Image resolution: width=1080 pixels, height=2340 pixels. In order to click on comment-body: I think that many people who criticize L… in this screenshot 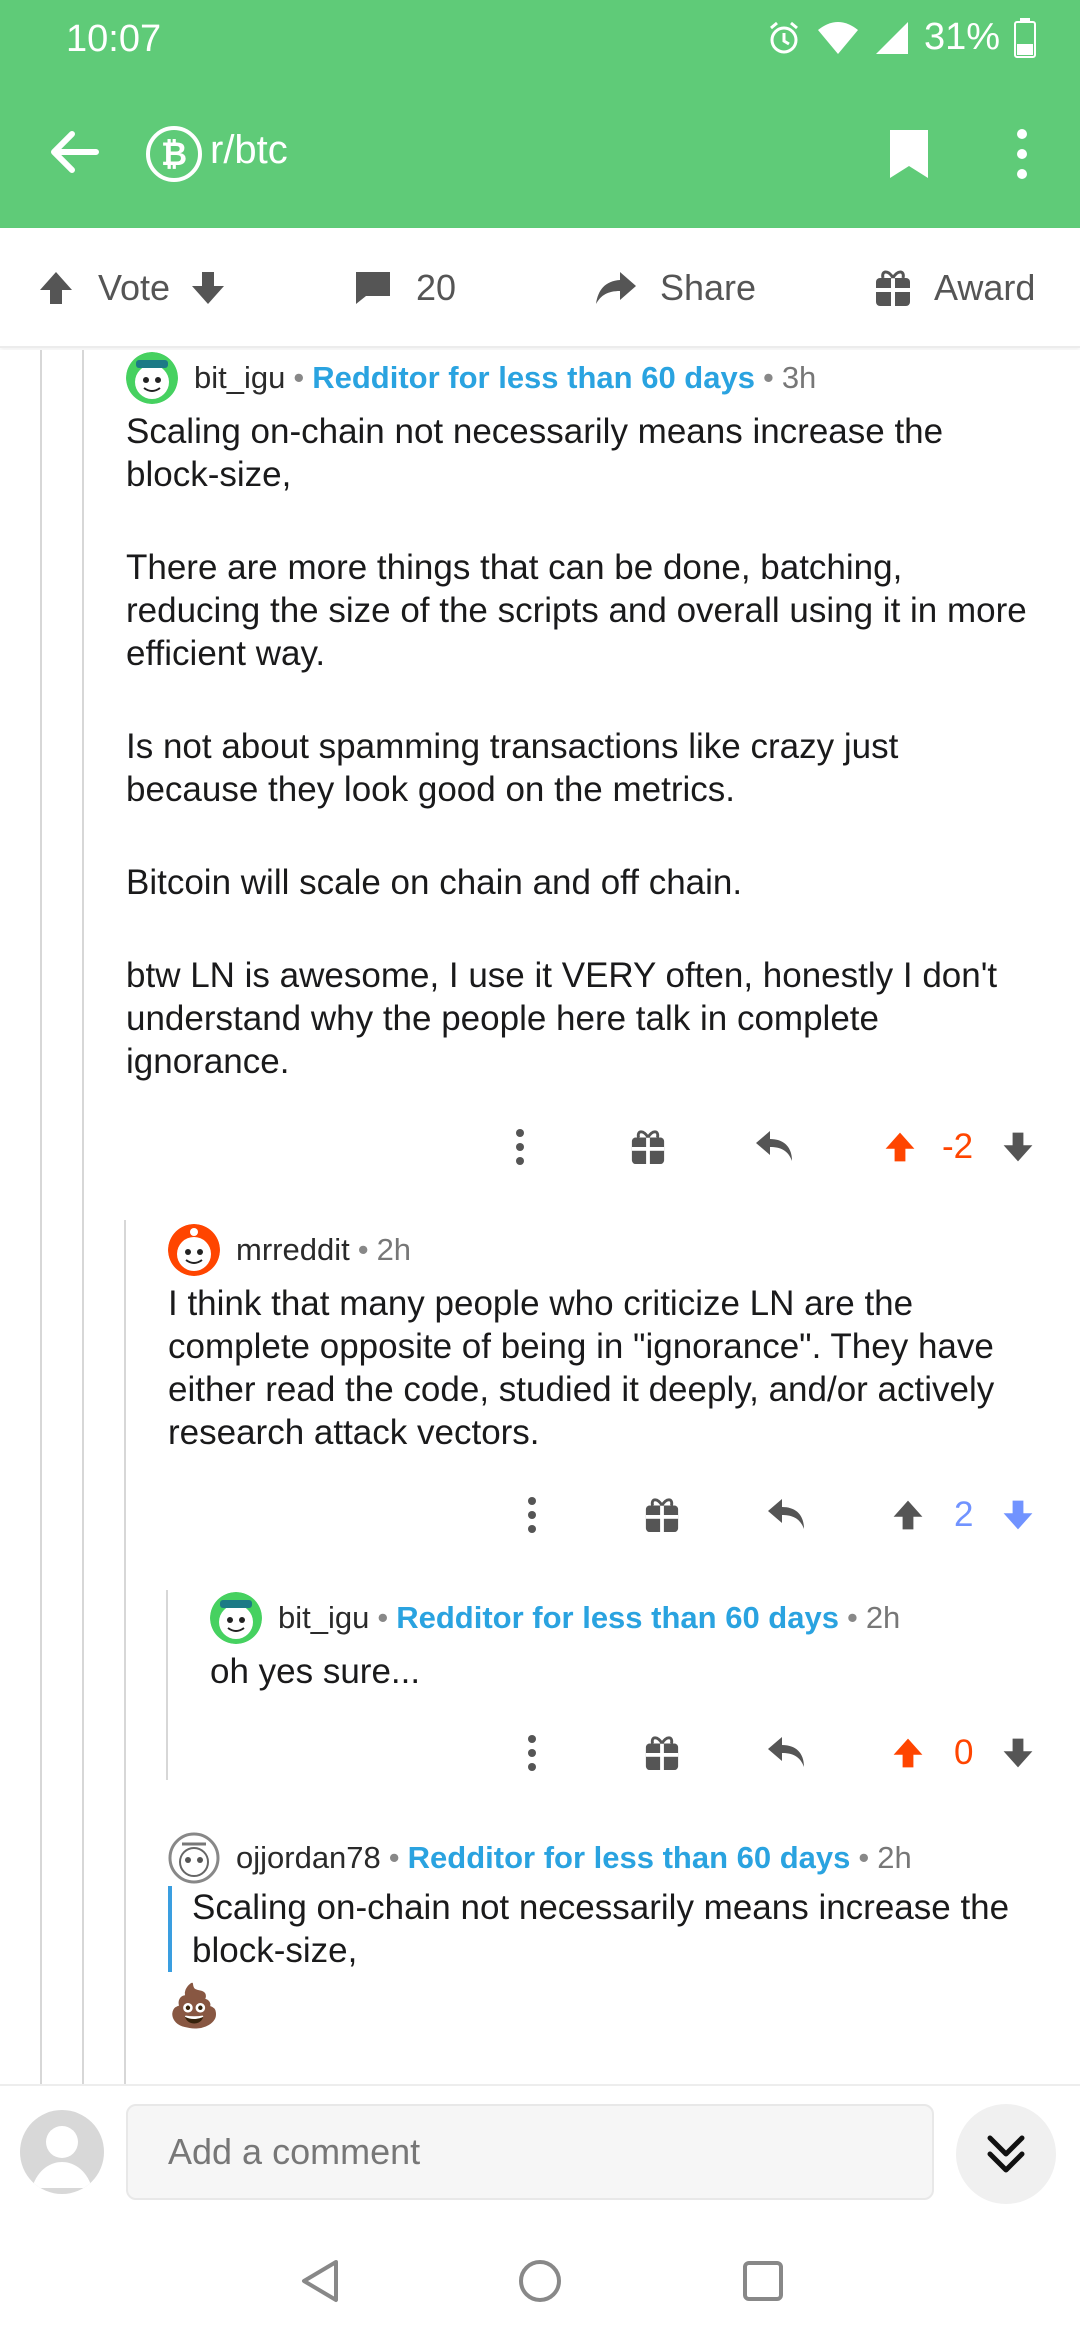, I will do `click(615, 1368)`.